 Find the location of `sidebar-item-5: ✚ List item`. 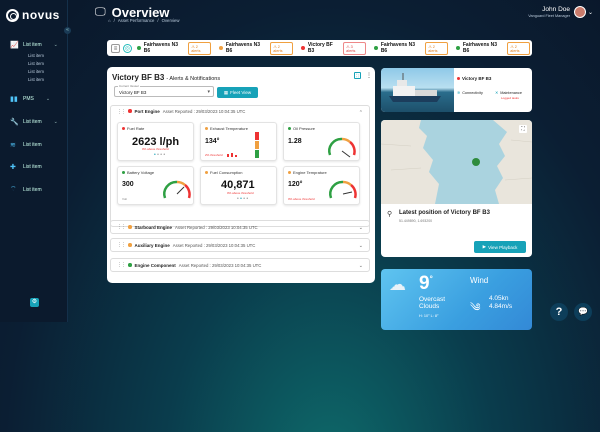

sidebar-item-5: ✚ List item is located at coordinates (26, 167).